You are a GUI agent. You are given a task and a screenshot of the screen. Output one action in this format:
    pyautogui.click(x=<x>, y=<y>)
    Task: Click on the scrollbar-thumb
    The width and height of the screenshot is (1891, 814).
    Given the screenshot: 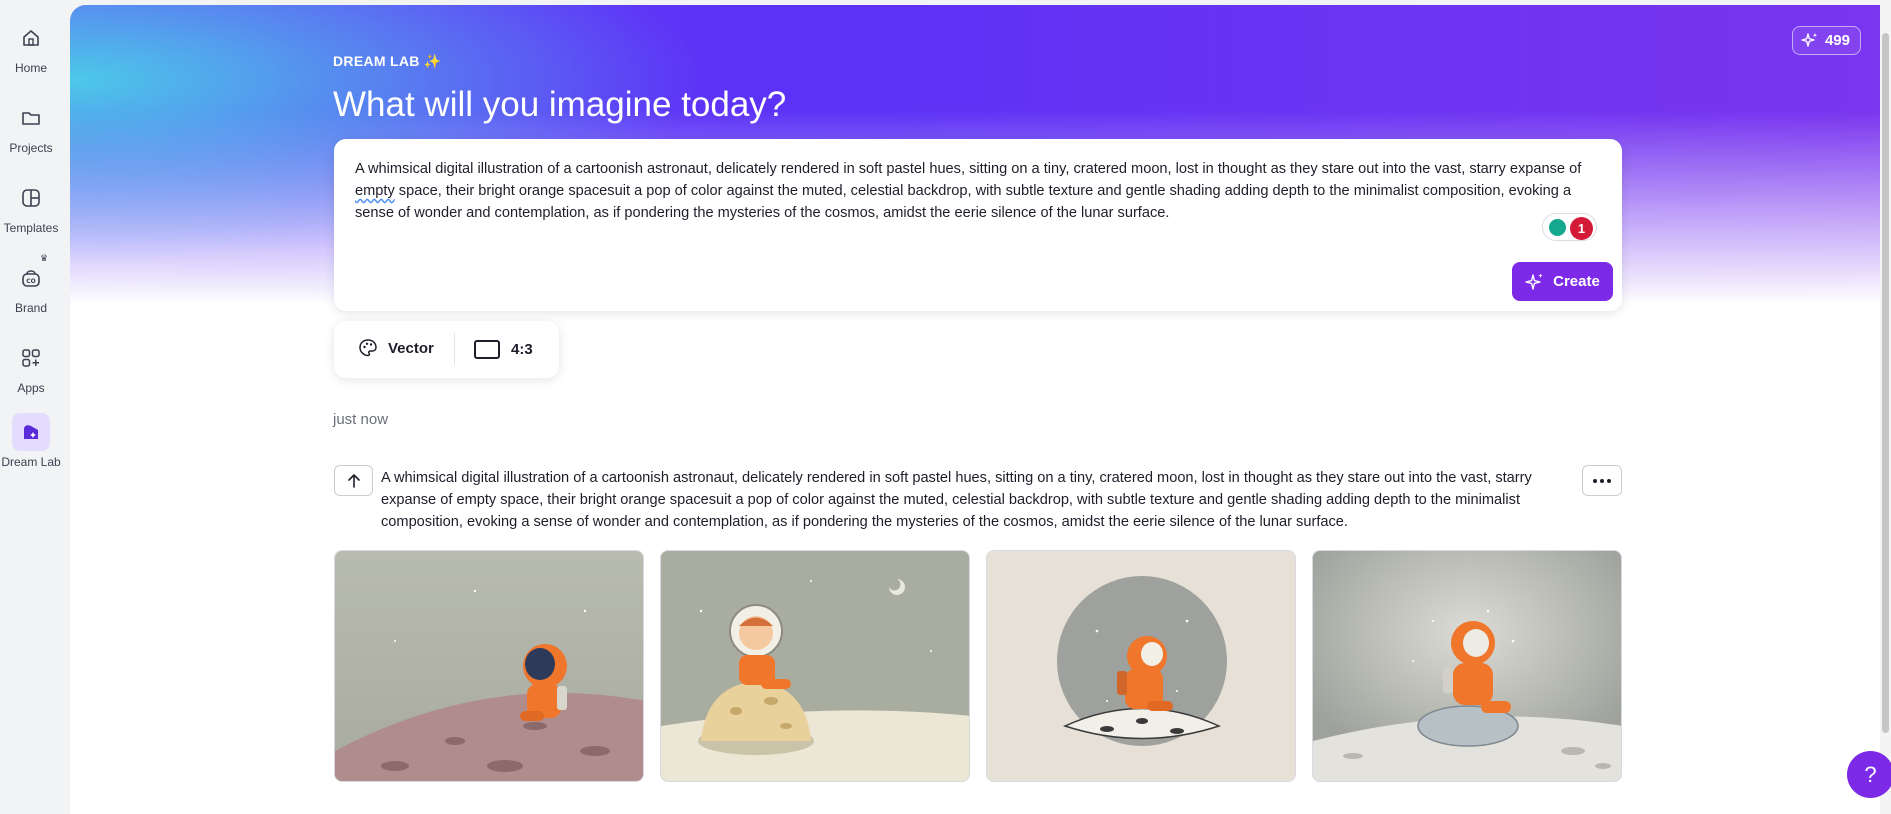 What is the action you would take?
    pyautogui.click(x=1885, y=383)
    